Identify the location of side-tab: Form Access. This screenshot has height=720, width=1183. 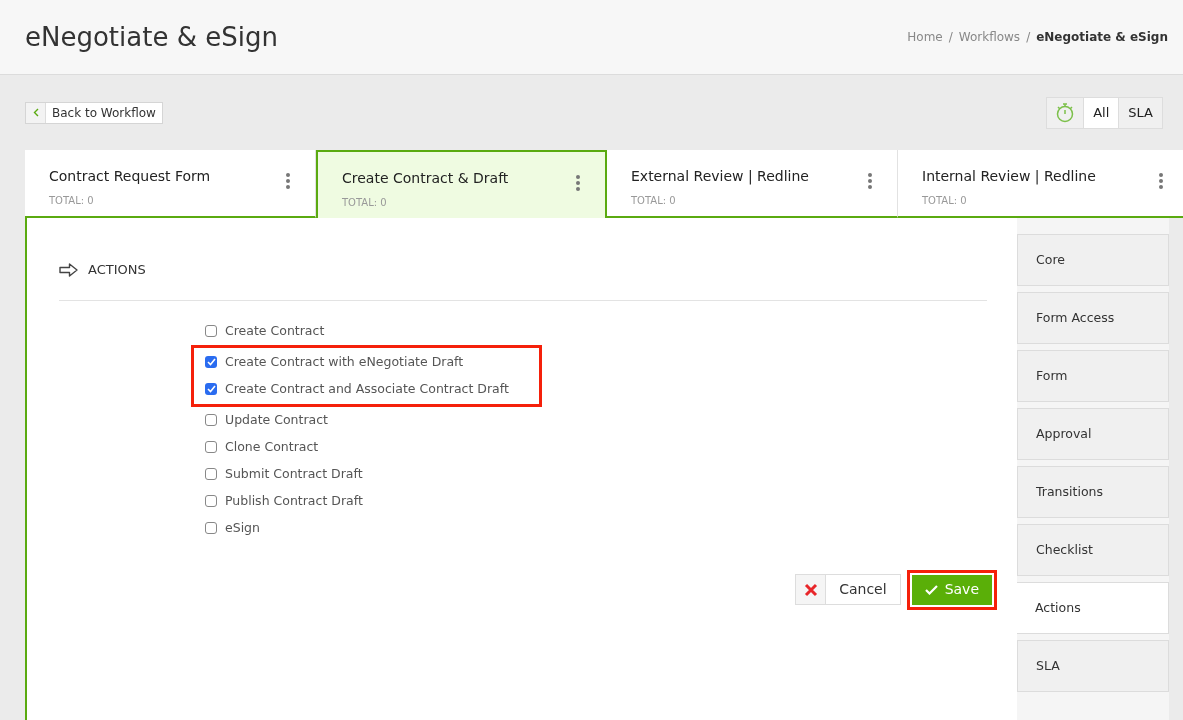
(1093, 318).